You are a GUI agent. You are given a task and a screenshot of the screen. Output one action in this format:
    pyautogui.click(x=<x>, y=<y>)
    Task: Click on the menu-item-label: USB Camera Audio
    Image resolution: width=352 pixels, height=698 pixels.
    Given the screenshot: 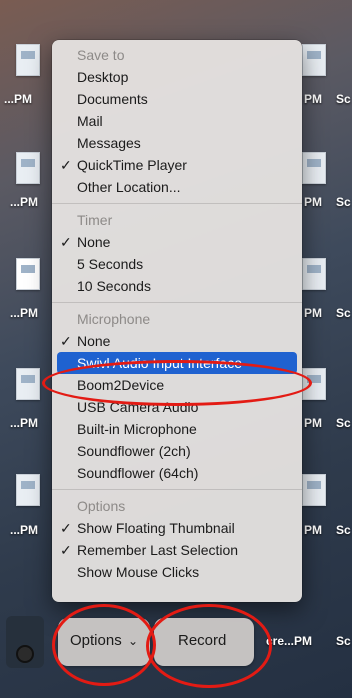 What is the action you would take?
    pyautogui.click(x=138, y=407)
    